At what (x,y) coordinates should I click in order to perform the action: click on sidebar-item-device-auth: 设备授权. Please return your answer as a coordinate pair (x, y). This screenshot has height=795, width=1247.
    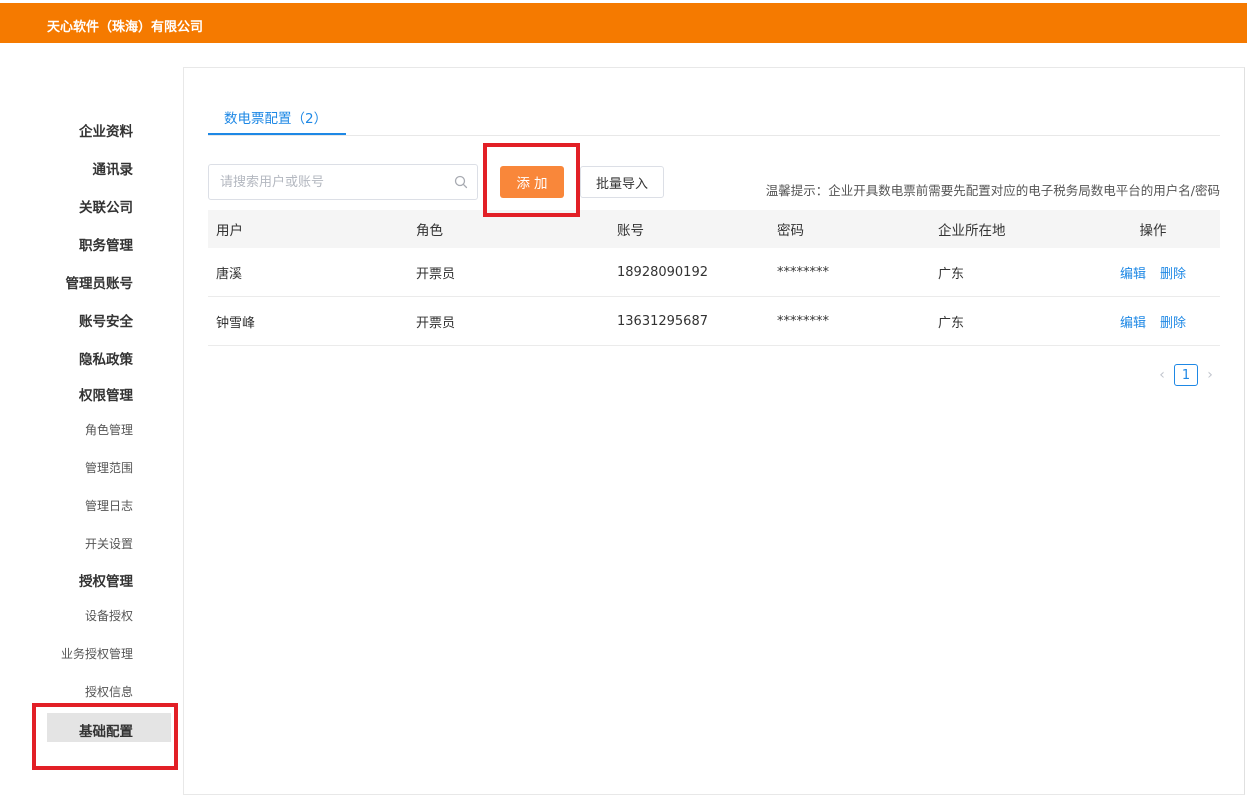
    Looking at the image, I should click on (109, 615).